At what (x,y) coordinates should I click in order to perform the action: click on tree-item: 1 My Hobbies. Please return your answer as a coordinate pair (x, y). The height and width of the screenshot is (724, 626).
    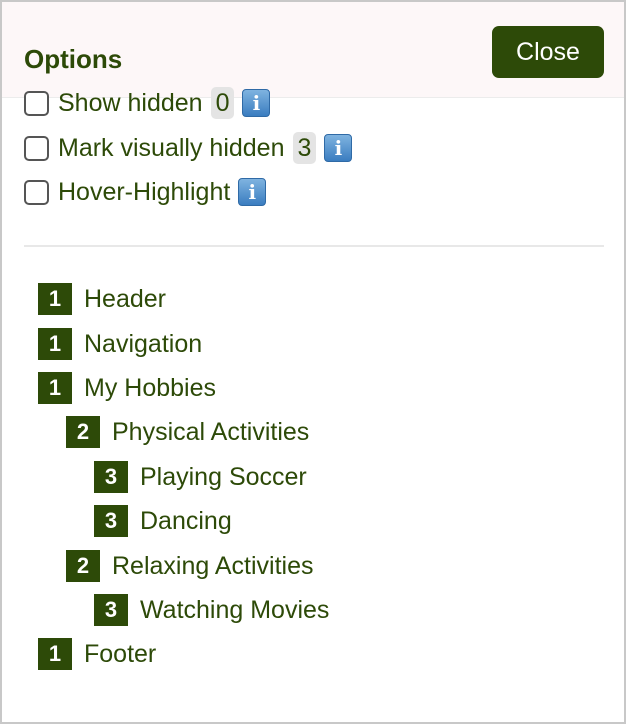
    Looking at the image, I should click on (127, 388).